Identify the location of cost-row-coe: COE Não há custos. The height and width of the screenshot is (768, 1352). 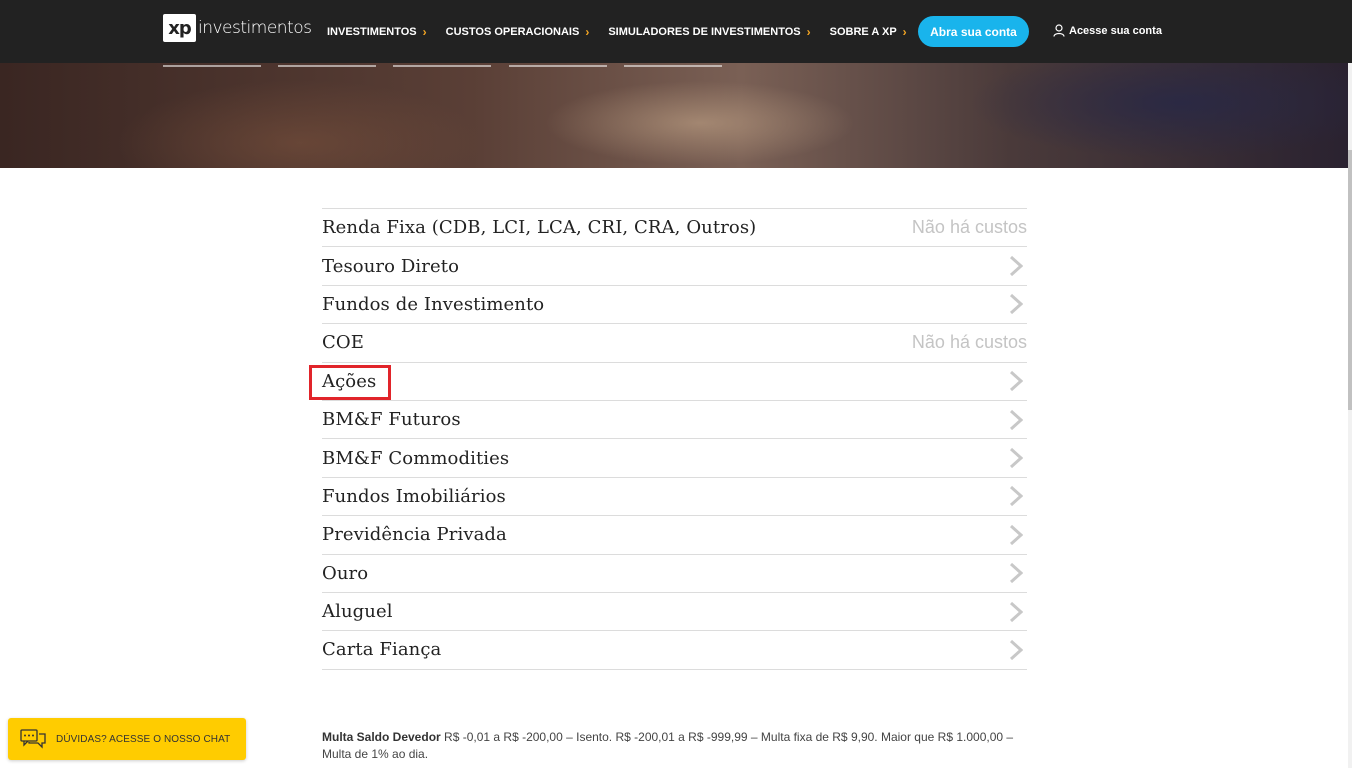
(674, 343).